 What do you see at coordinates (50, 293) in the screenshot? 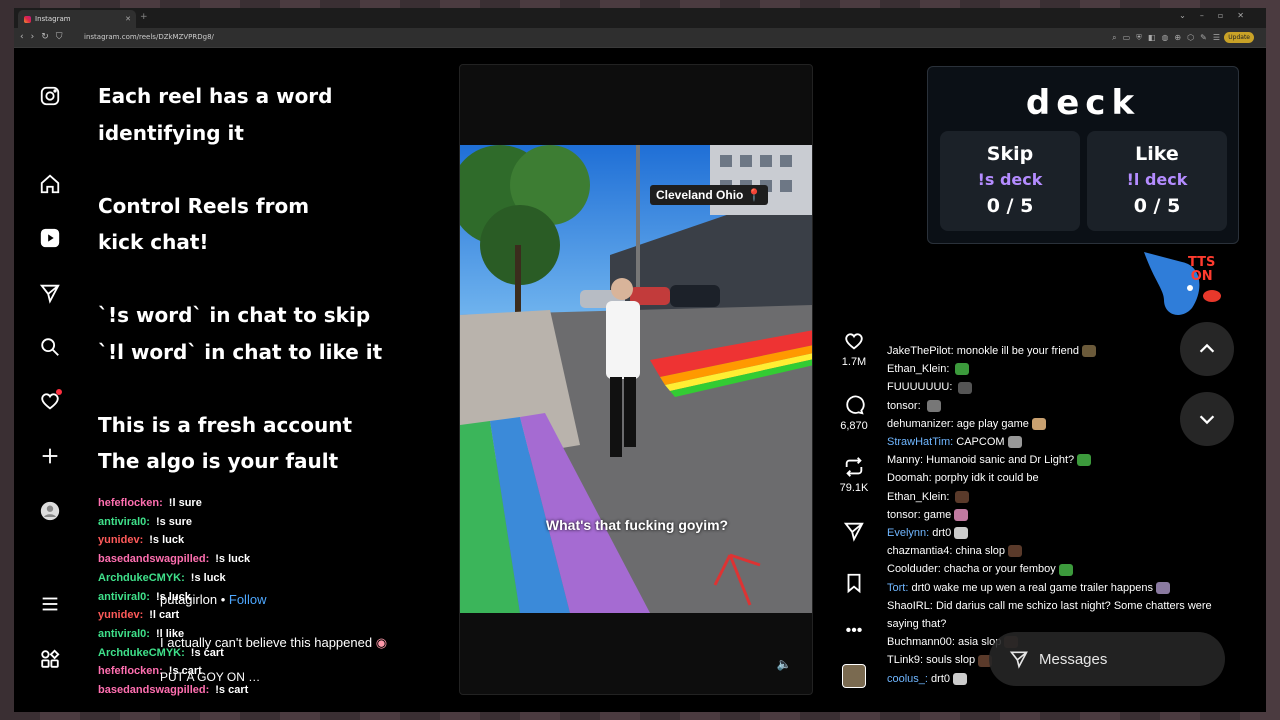
I see `direct-icon` at bounding box center [50, 293].